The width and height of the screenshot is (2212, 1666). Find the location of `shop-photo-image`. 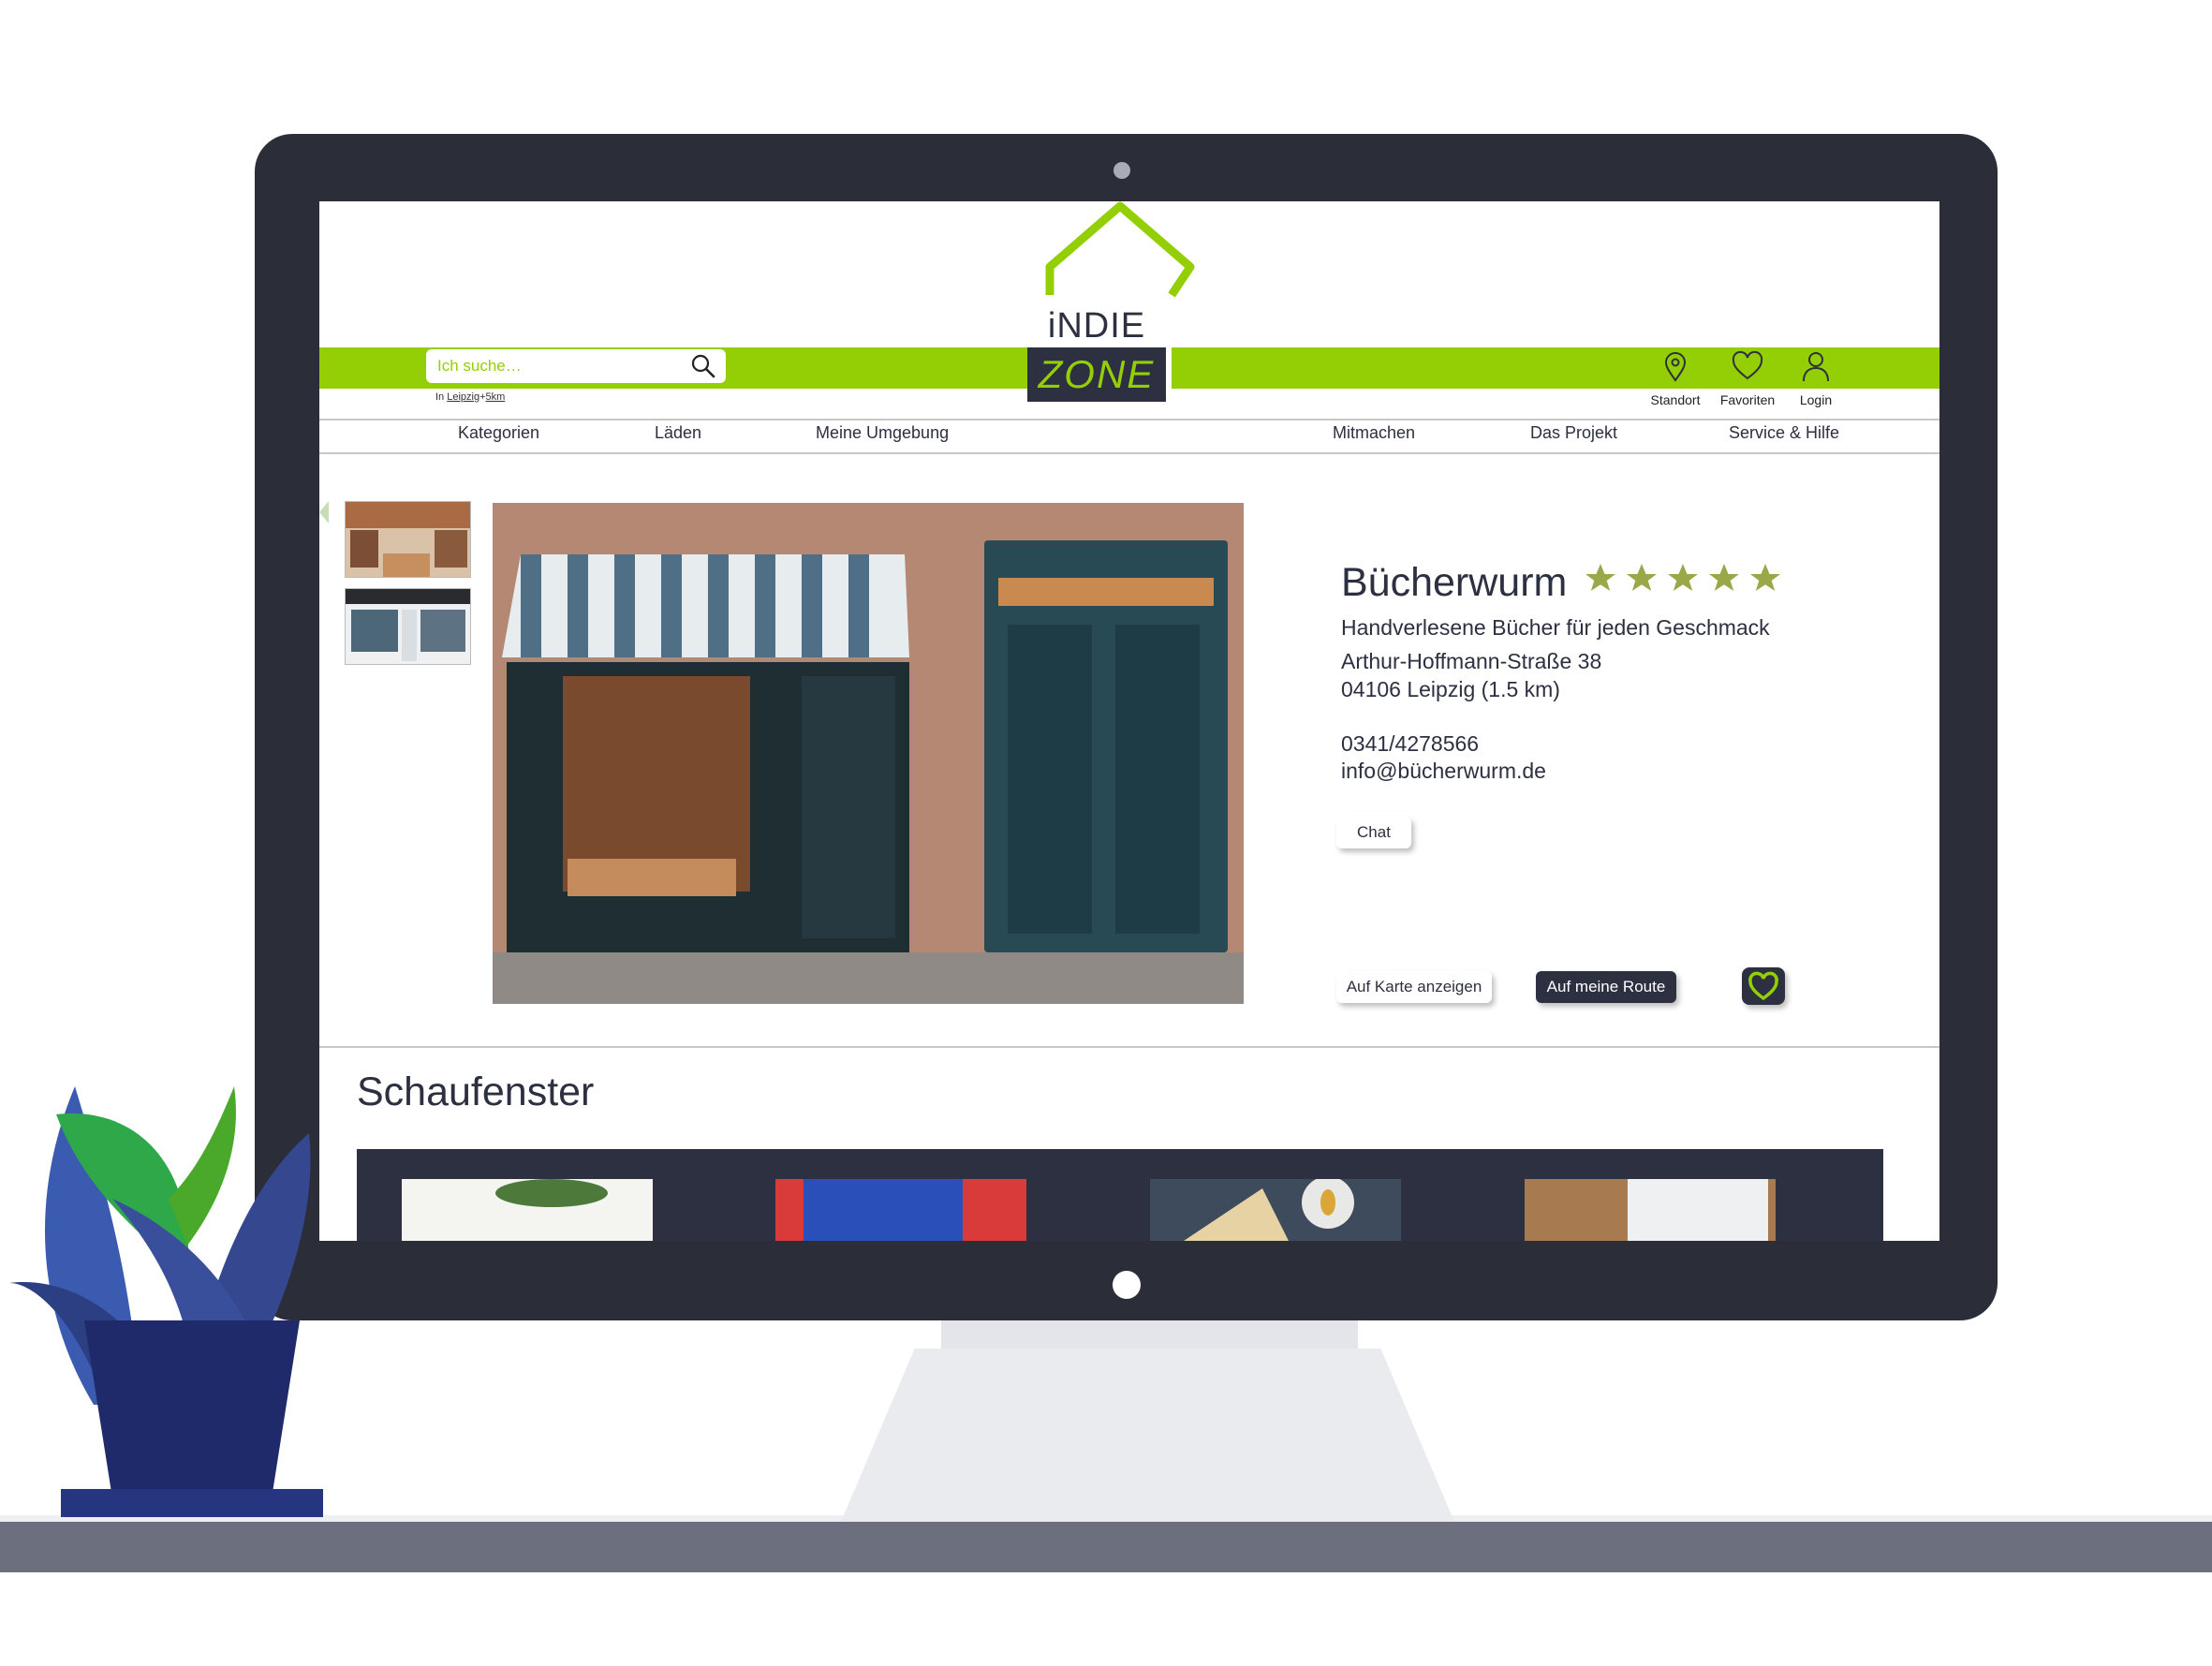

shop-photo-image is located at coordinates (868, 754).